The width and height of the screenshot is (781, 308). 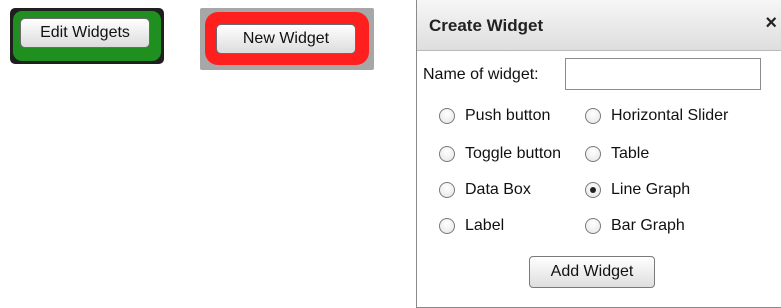 What do you see at coordinates (85, 33) in the screenshot?
I see `edit-widgets-button: Edit Widgets` at bounding box center [85, 33].